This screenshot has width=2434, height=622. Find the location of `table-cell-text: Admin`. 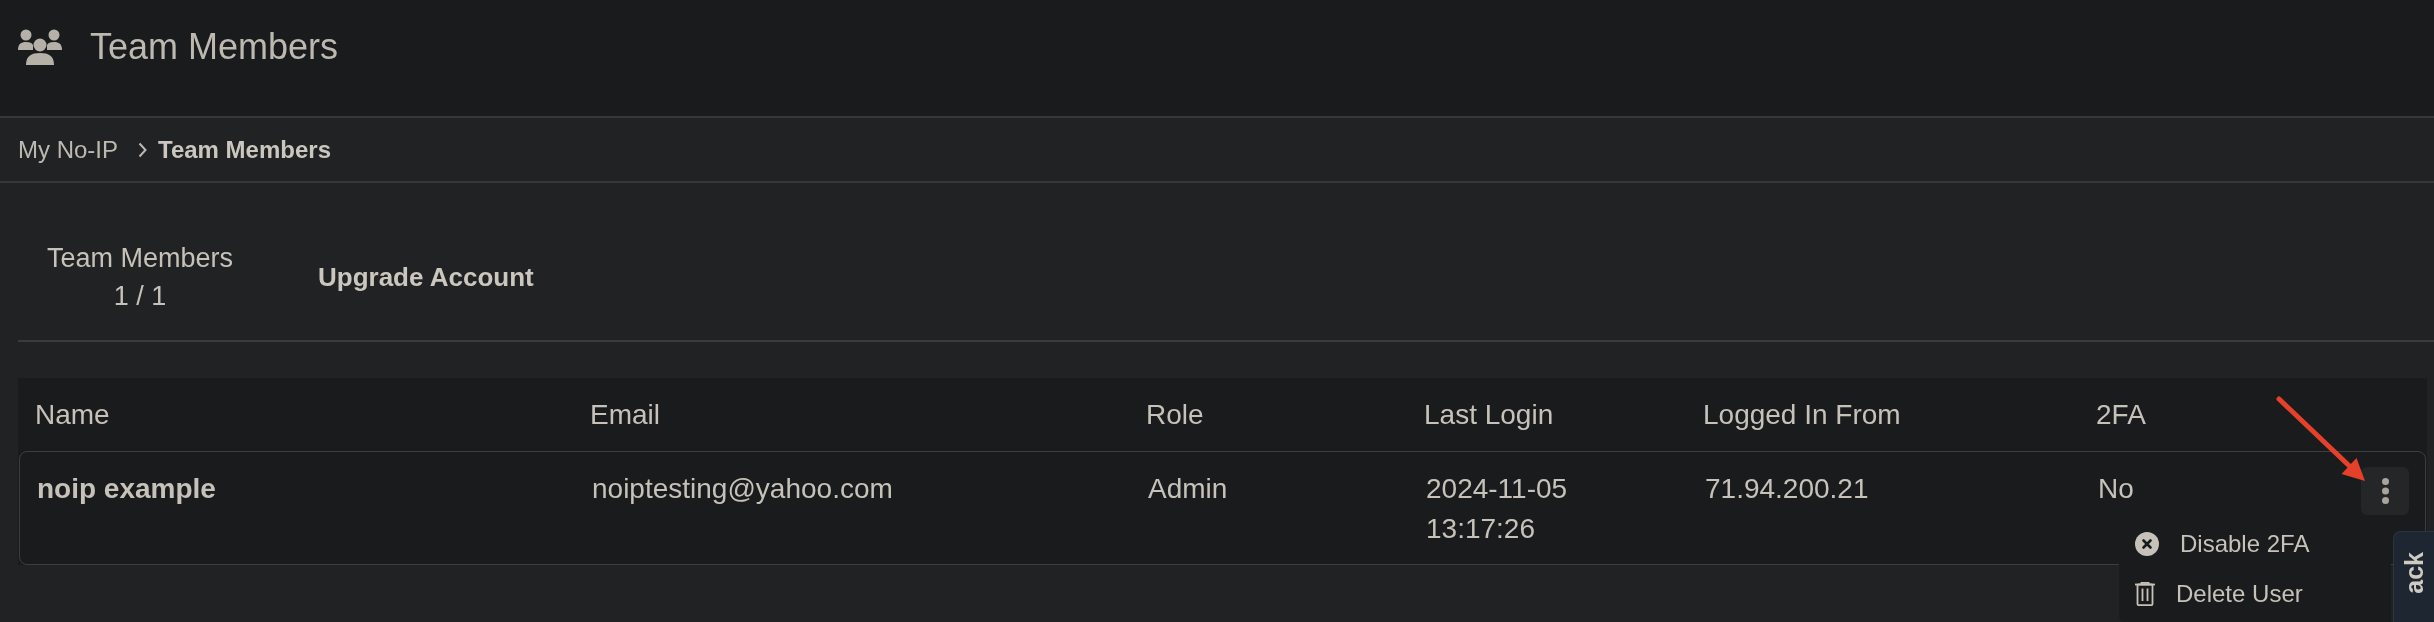

table-cell-text: Admin is located at coordinates (1188, 489).